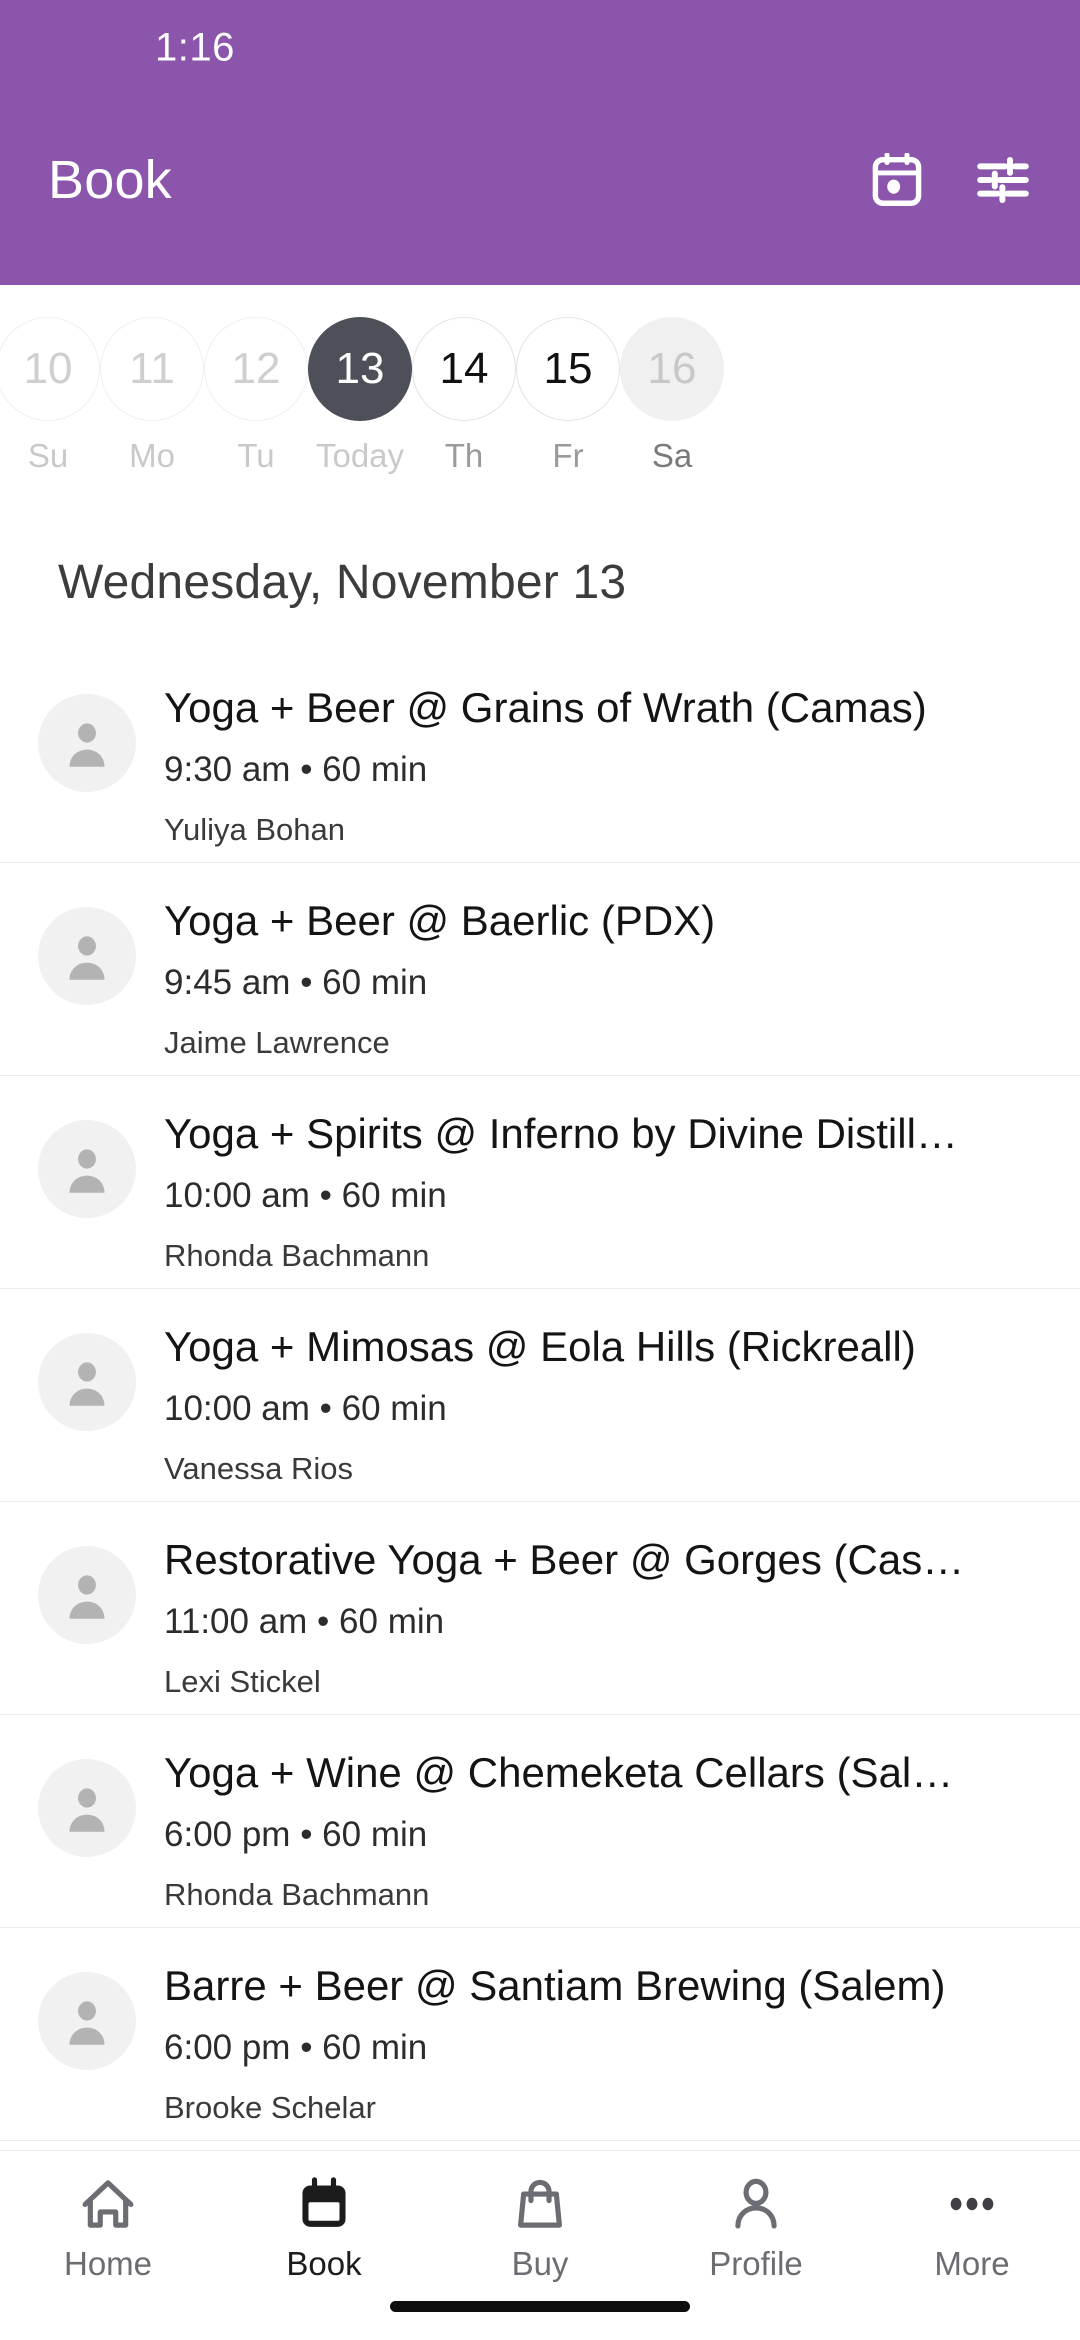  I want to click on date-number: 15, so click(568, 369).